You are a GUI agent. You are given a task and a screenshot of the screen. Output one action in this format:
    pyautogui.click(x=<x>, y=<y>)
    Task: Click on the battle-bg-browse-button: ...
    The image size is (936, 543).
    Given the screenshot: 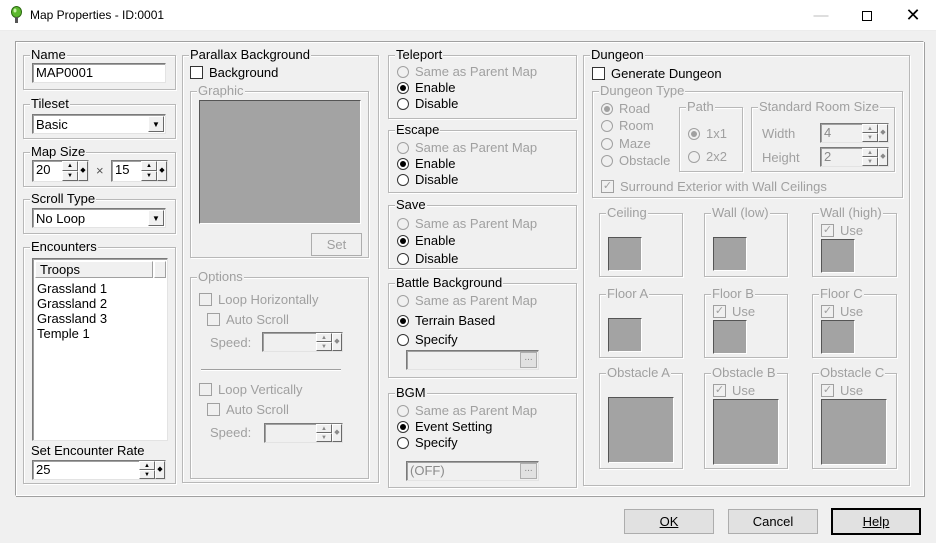 What is the action you would take?
    pyautogui.click(x=528, y=360)
    